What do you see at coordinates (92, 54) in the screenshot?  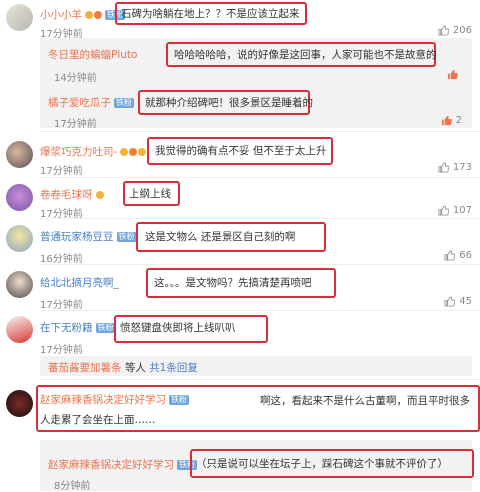 I see `username: 冬日里的蝙蝠Pluto` at bounding box center [92, 54].